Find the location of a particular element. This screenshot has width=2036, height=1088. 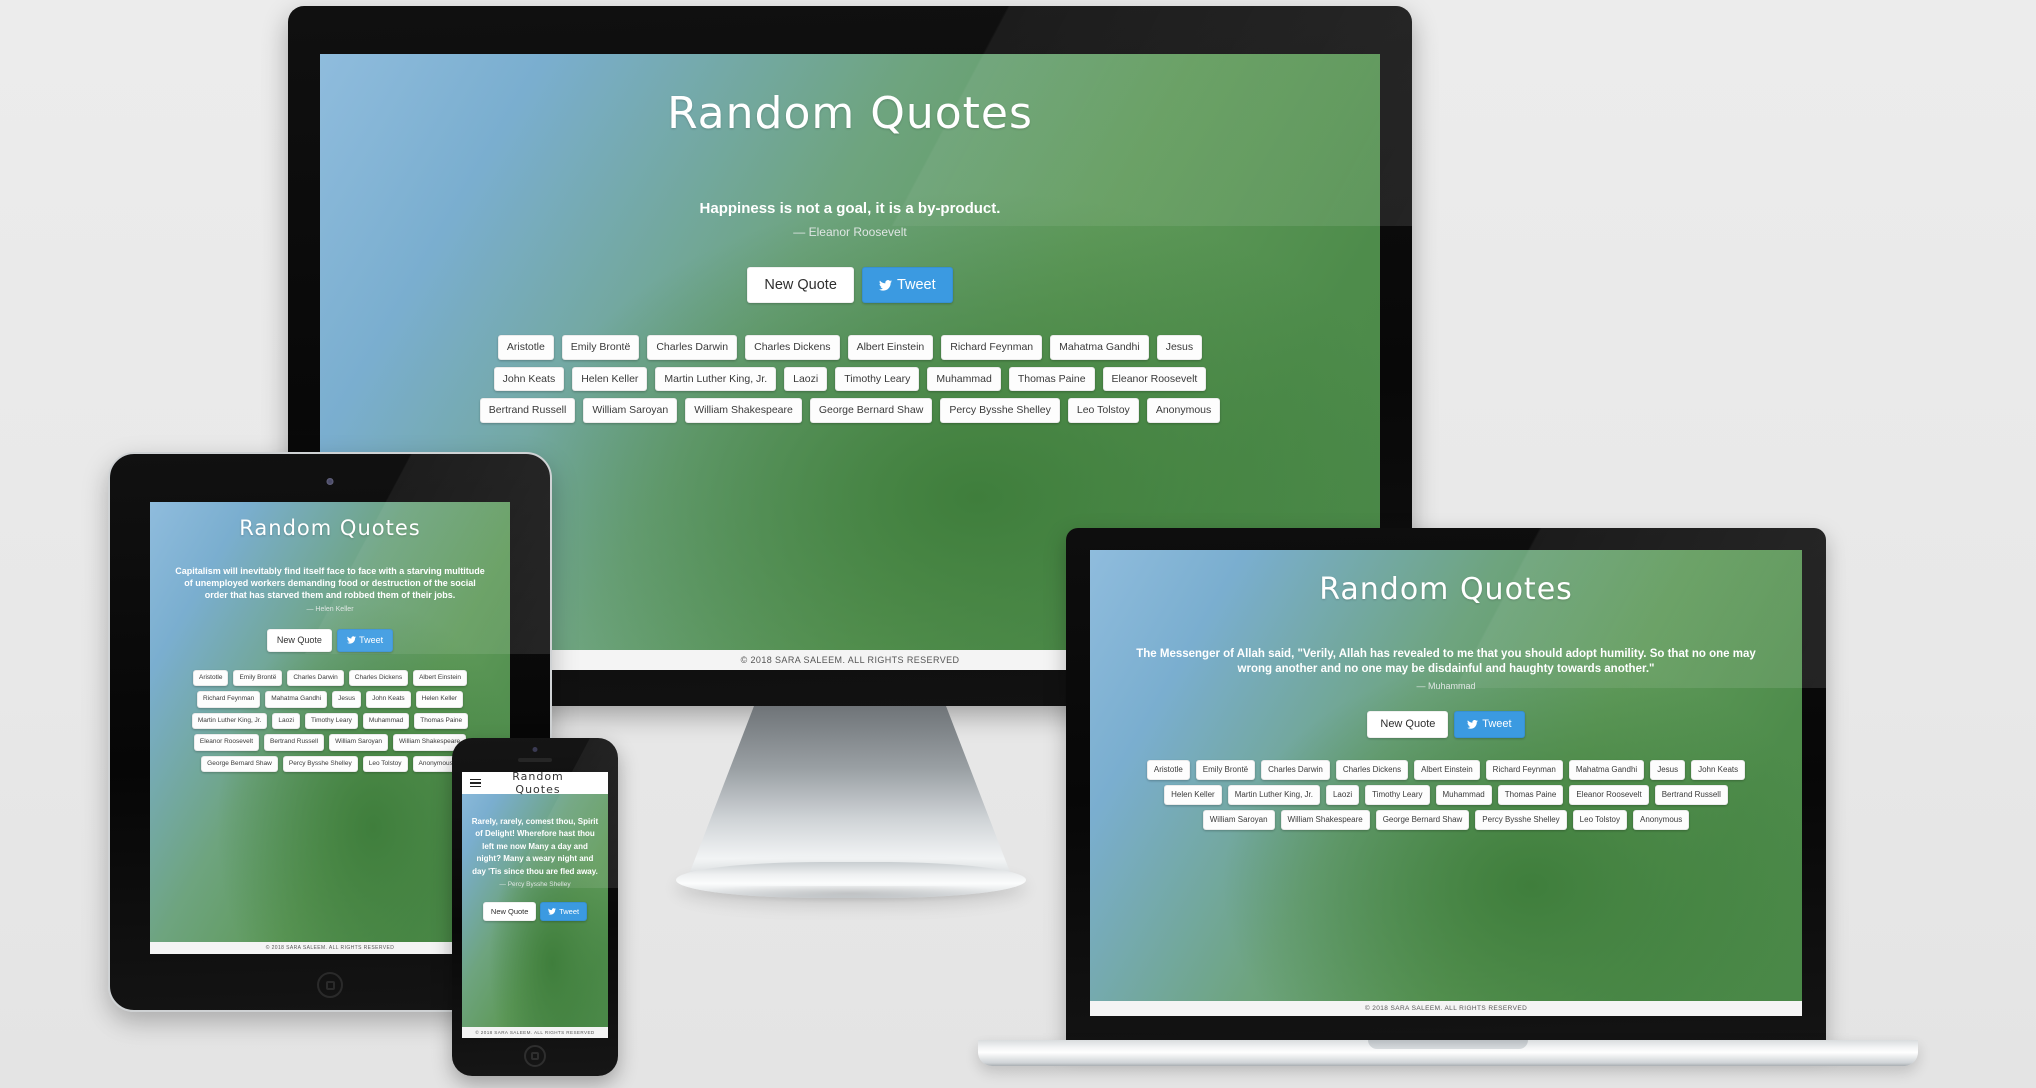

monitor-base-shadow is located at coordinates (850, 895).